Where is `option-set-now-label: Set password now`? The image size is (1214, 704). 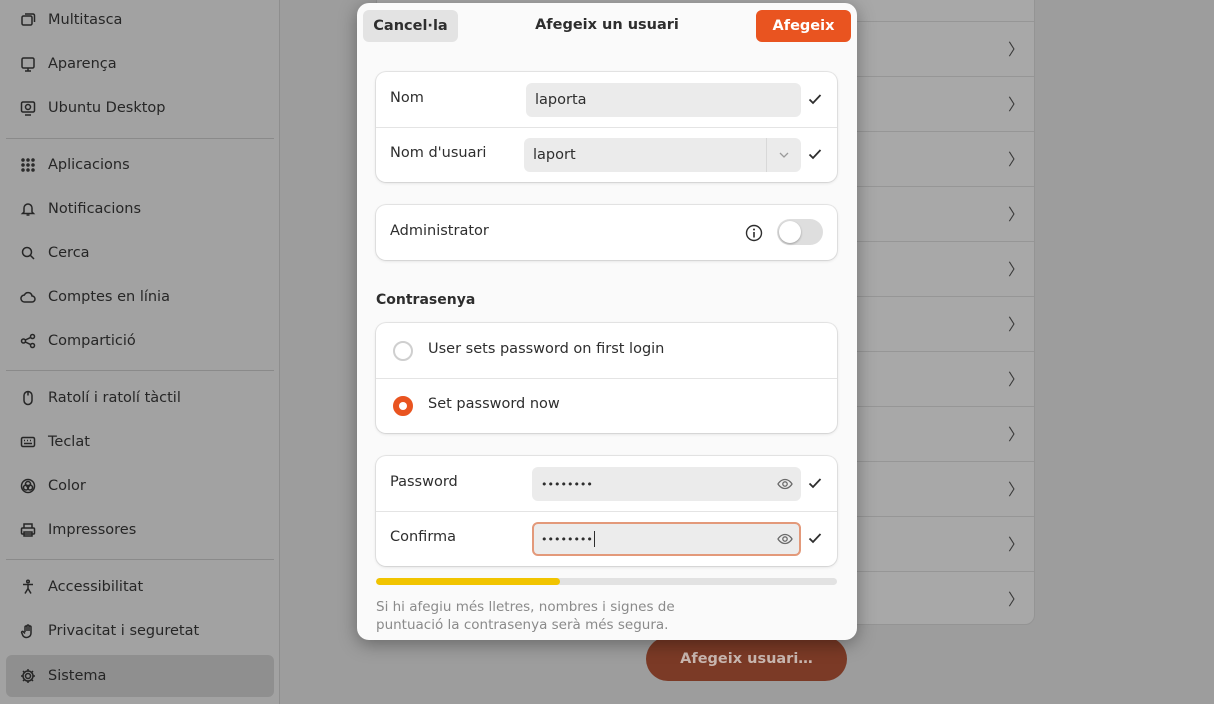
option-set-now-label: Set password now is located at coordinates (494, 404).